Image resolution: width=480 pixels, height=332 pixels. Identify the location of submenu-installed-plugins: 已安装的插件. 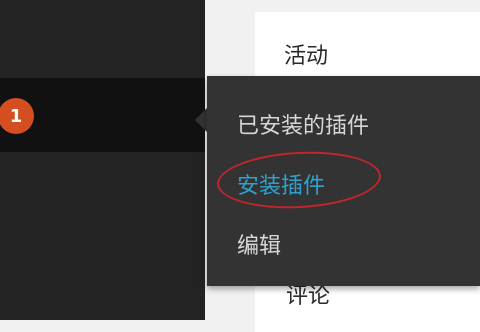
(303, 124).